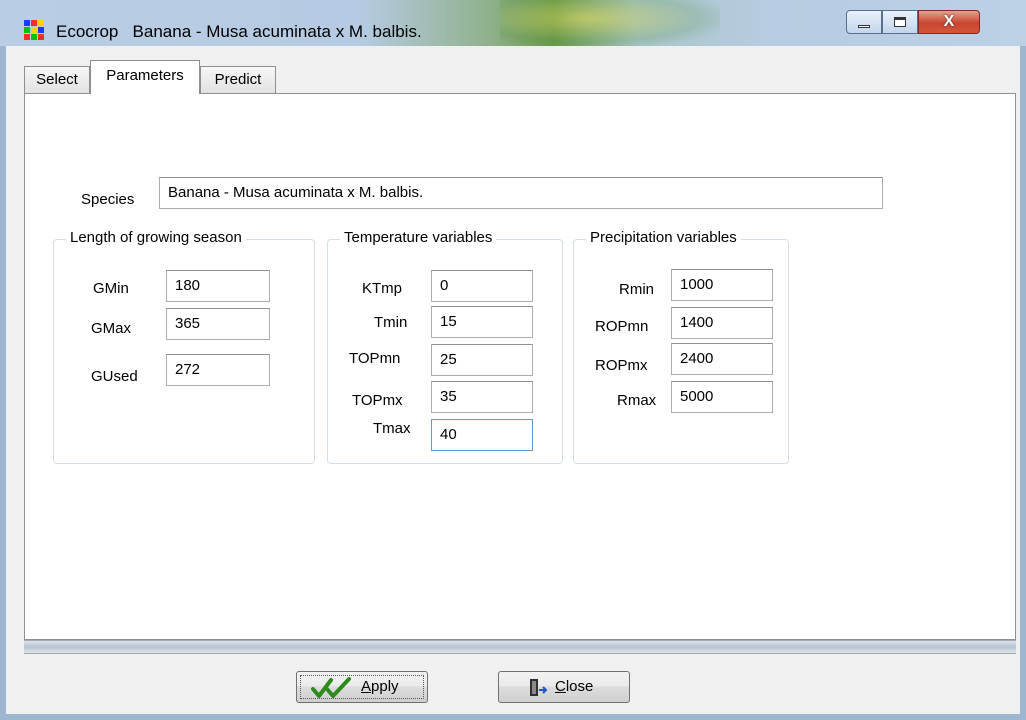  I want to click on rmax-label: Rmax, so click(637, 400).